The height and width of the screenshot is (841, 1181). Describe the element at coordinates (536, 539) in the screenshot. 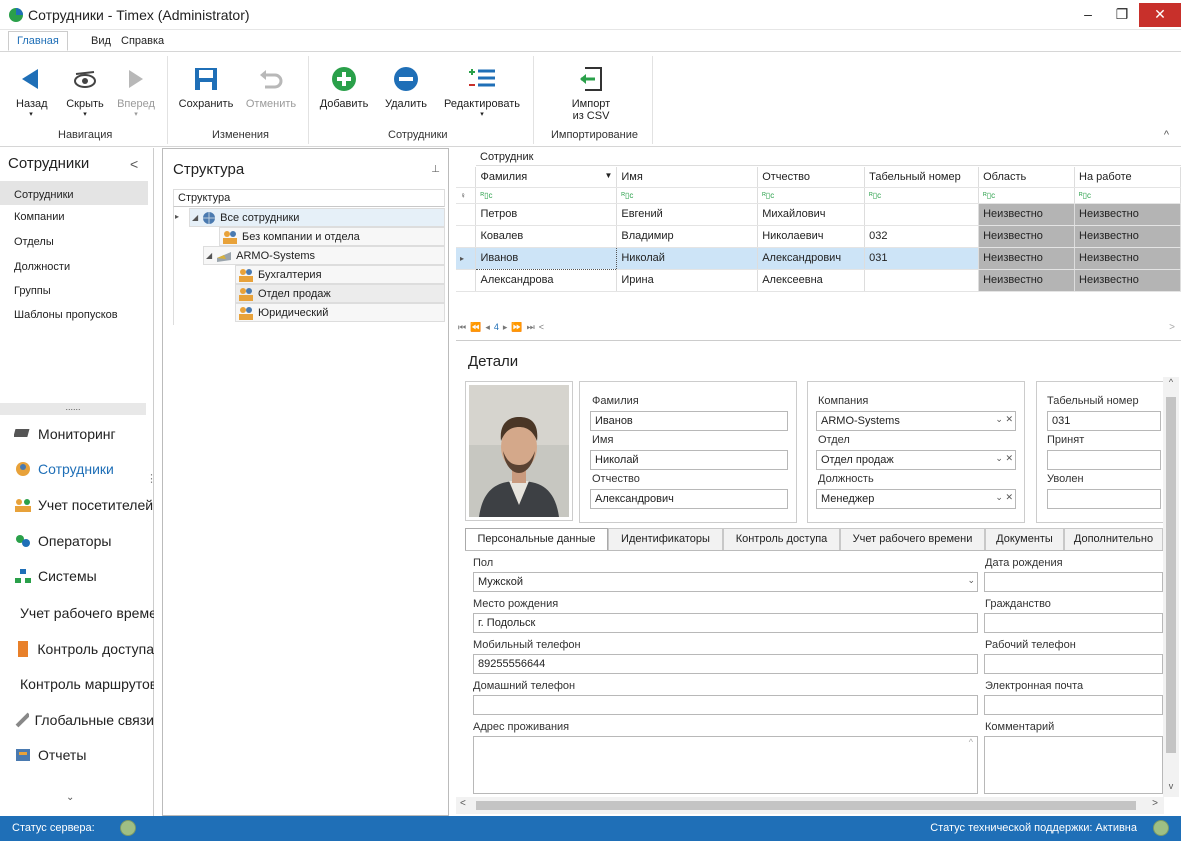

I see `tab-personal: Персональные данные` at that location.